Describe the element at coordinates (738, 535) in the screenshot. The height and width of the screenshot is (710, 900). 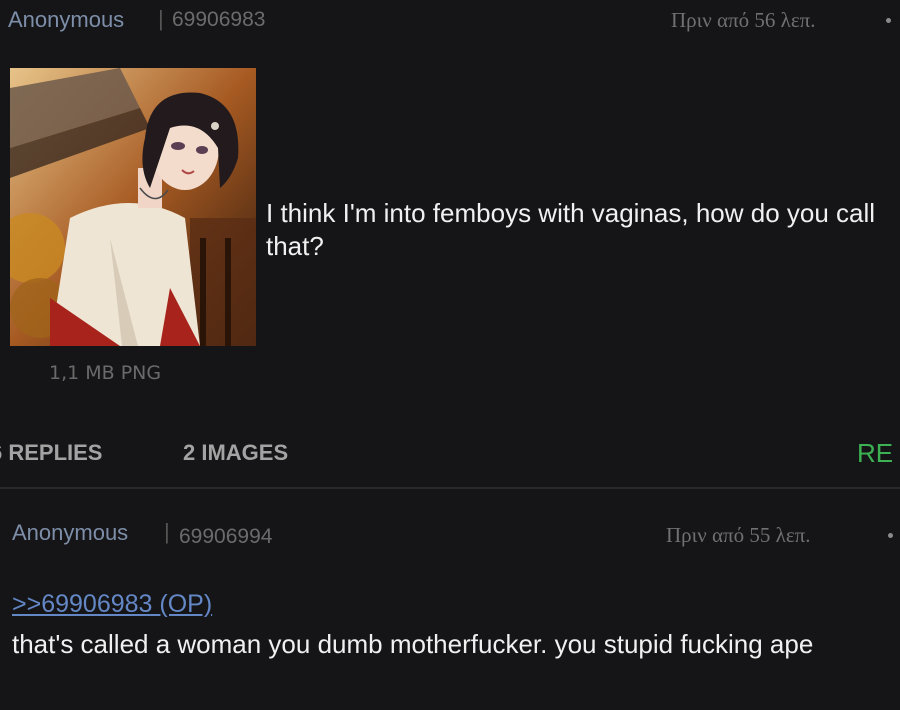
I see `post-timestamp: Πριν από 55 λεπ.` at that location.